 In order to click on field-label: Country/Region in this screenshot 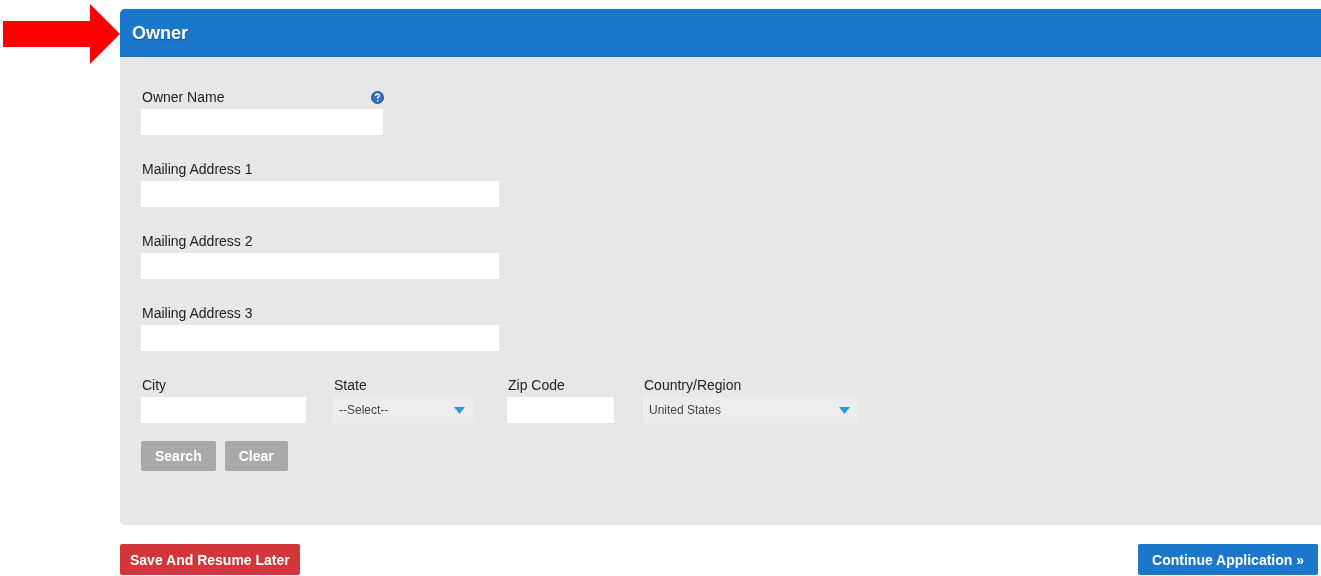, I will do `click(693, 385)`.